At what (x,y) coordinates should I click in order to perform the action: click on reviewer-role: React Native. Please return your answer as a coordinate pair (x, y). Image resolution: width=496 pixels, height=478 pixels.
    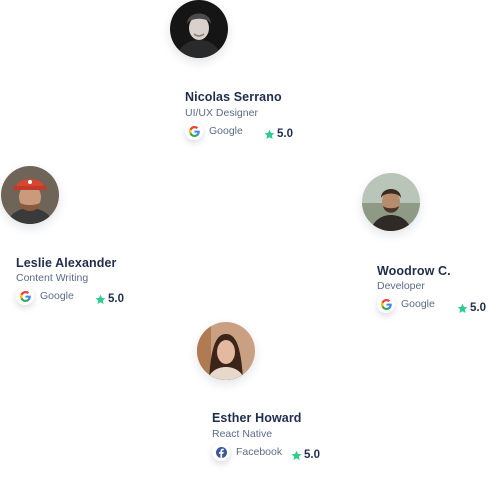
    Looking at the image, I should click on (242, 434).